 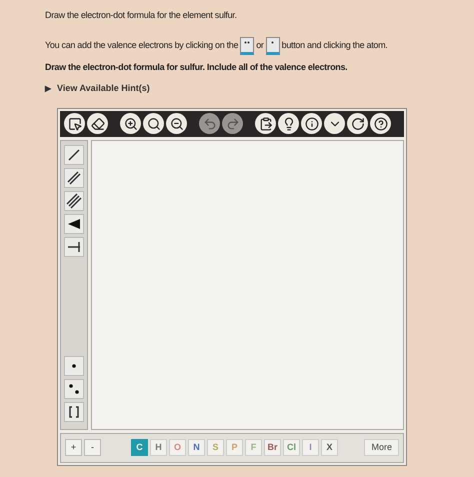 I want to click on triple-bond-icon, so click(x=74, y=200).